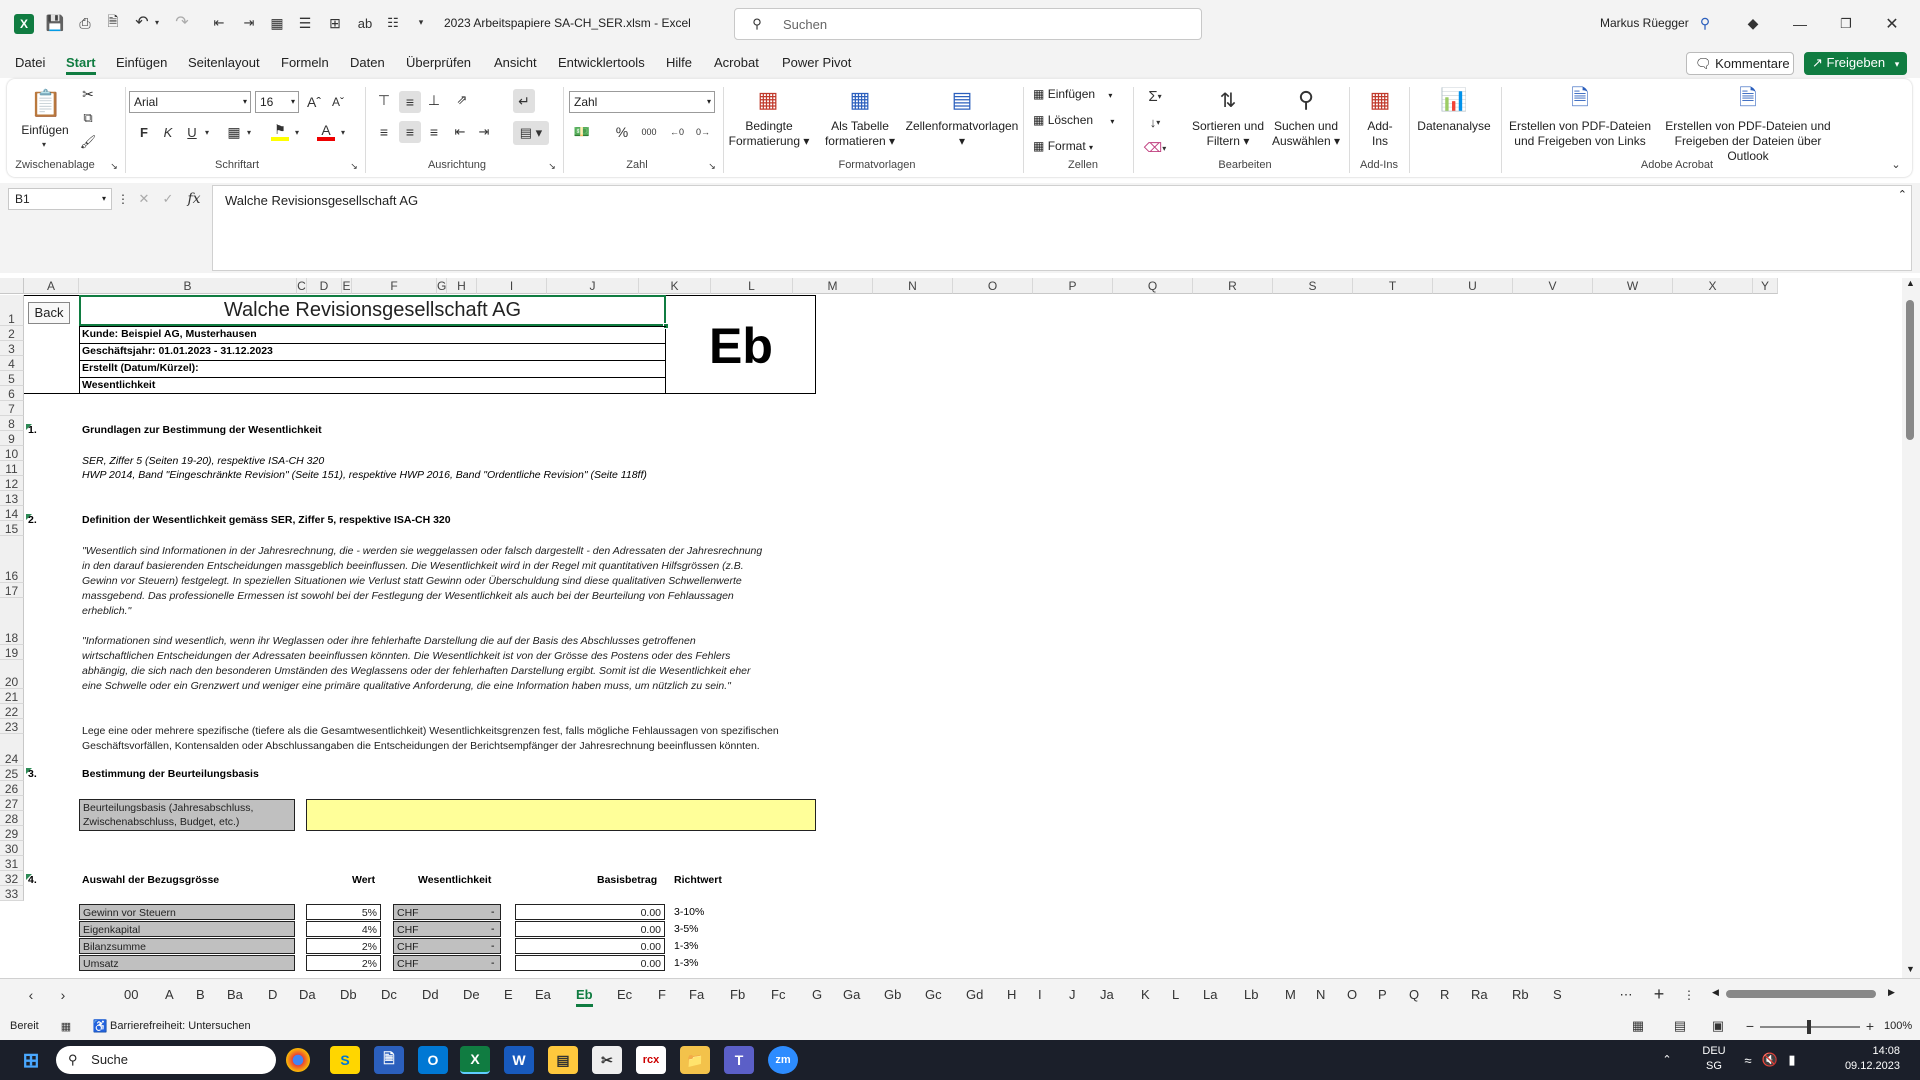  Describe the element at coordinates (993, 286) in the screenshot. I see `column-header-o: O` at that location.